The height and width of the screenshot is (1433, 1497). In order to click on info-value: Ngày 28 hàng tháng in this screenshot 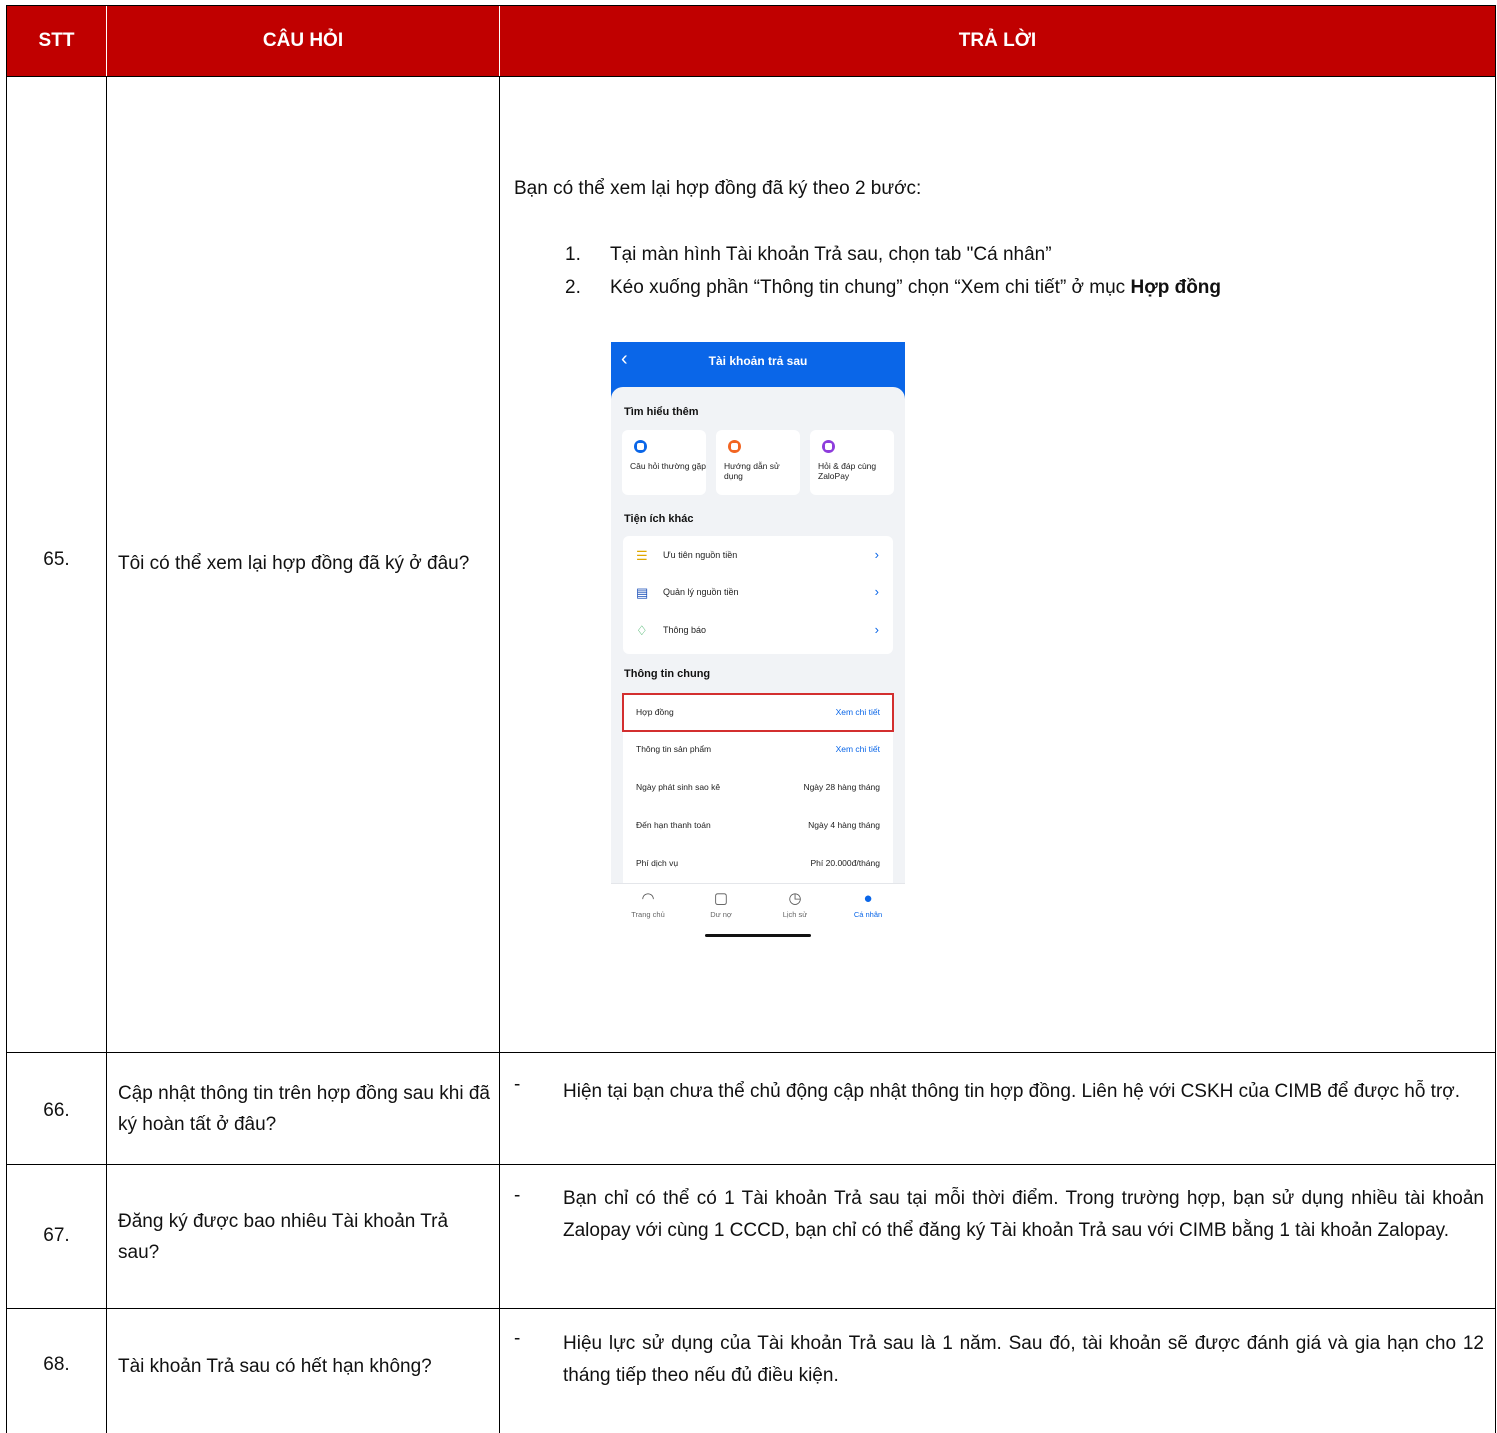, I will do `click(841, 787)`.